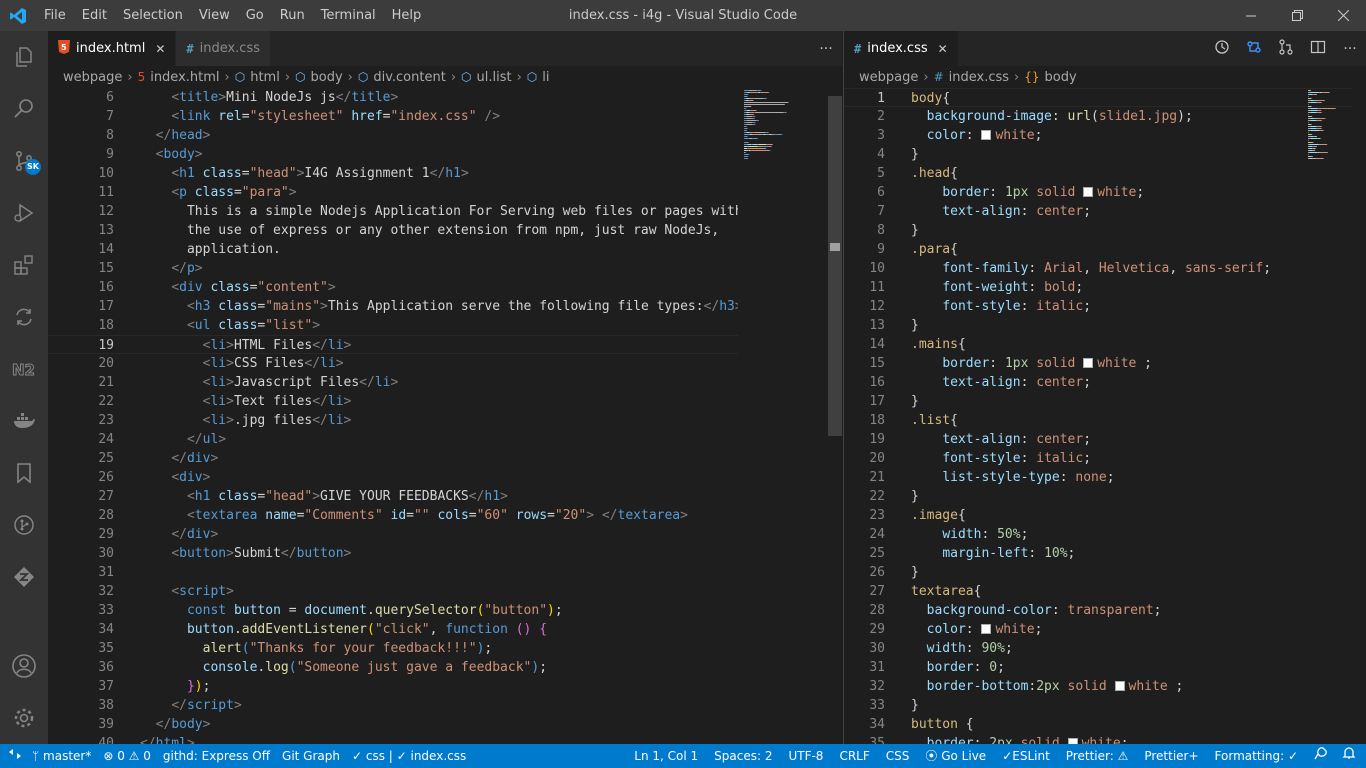  Describe the element at coordinates (979, 77) in the screenshot. I see `breadcrumb-item: index.css` at that location.